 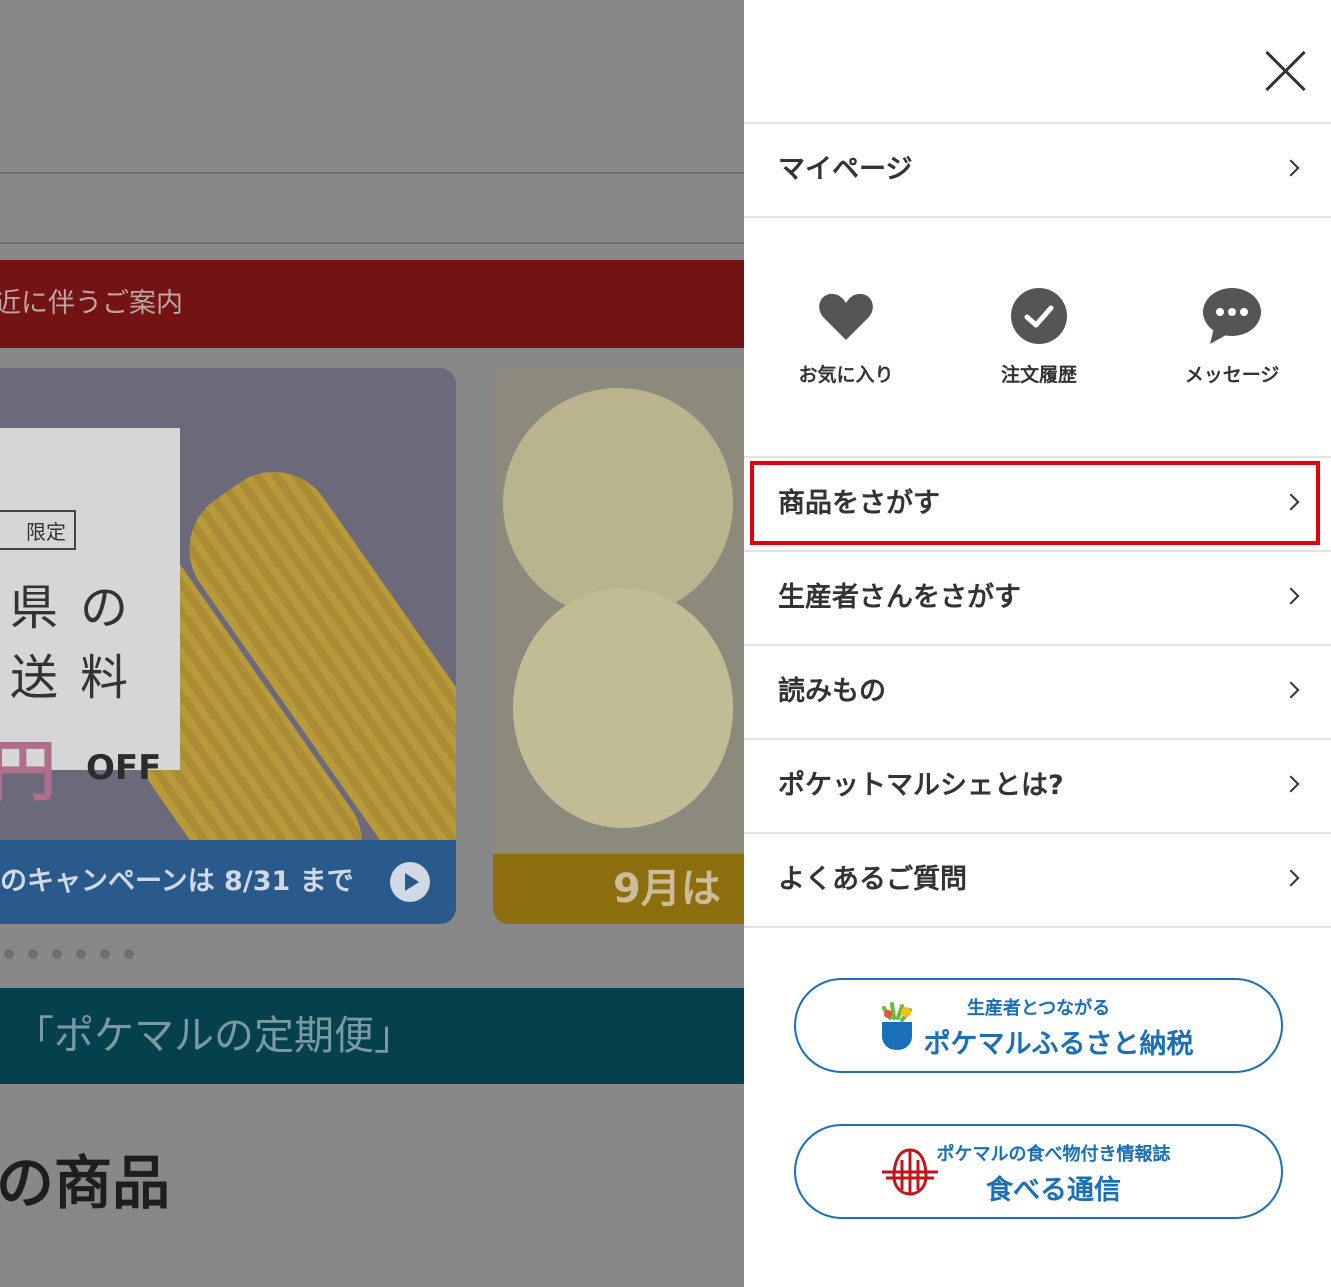 I want to click on campaign-footer: のキャンペーンは 8/31 まで, so click(x=228, y=882).